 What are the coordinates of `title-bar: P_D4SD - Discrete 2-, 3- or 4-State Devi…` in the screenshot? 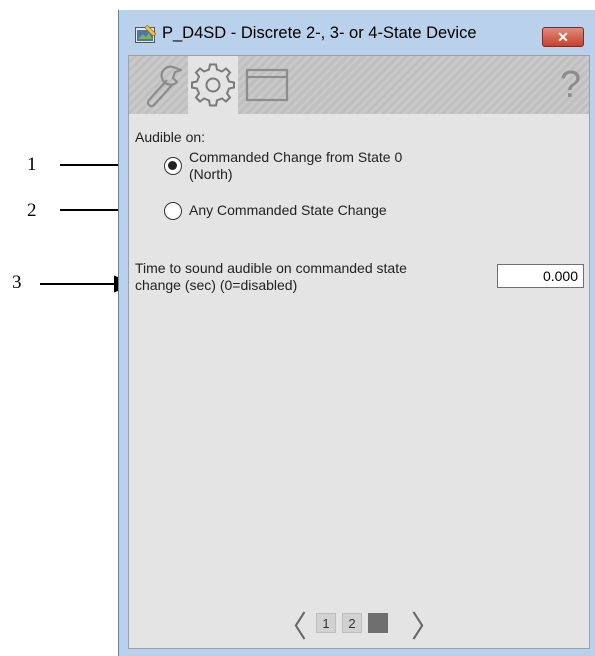 It's located at (357, 32).